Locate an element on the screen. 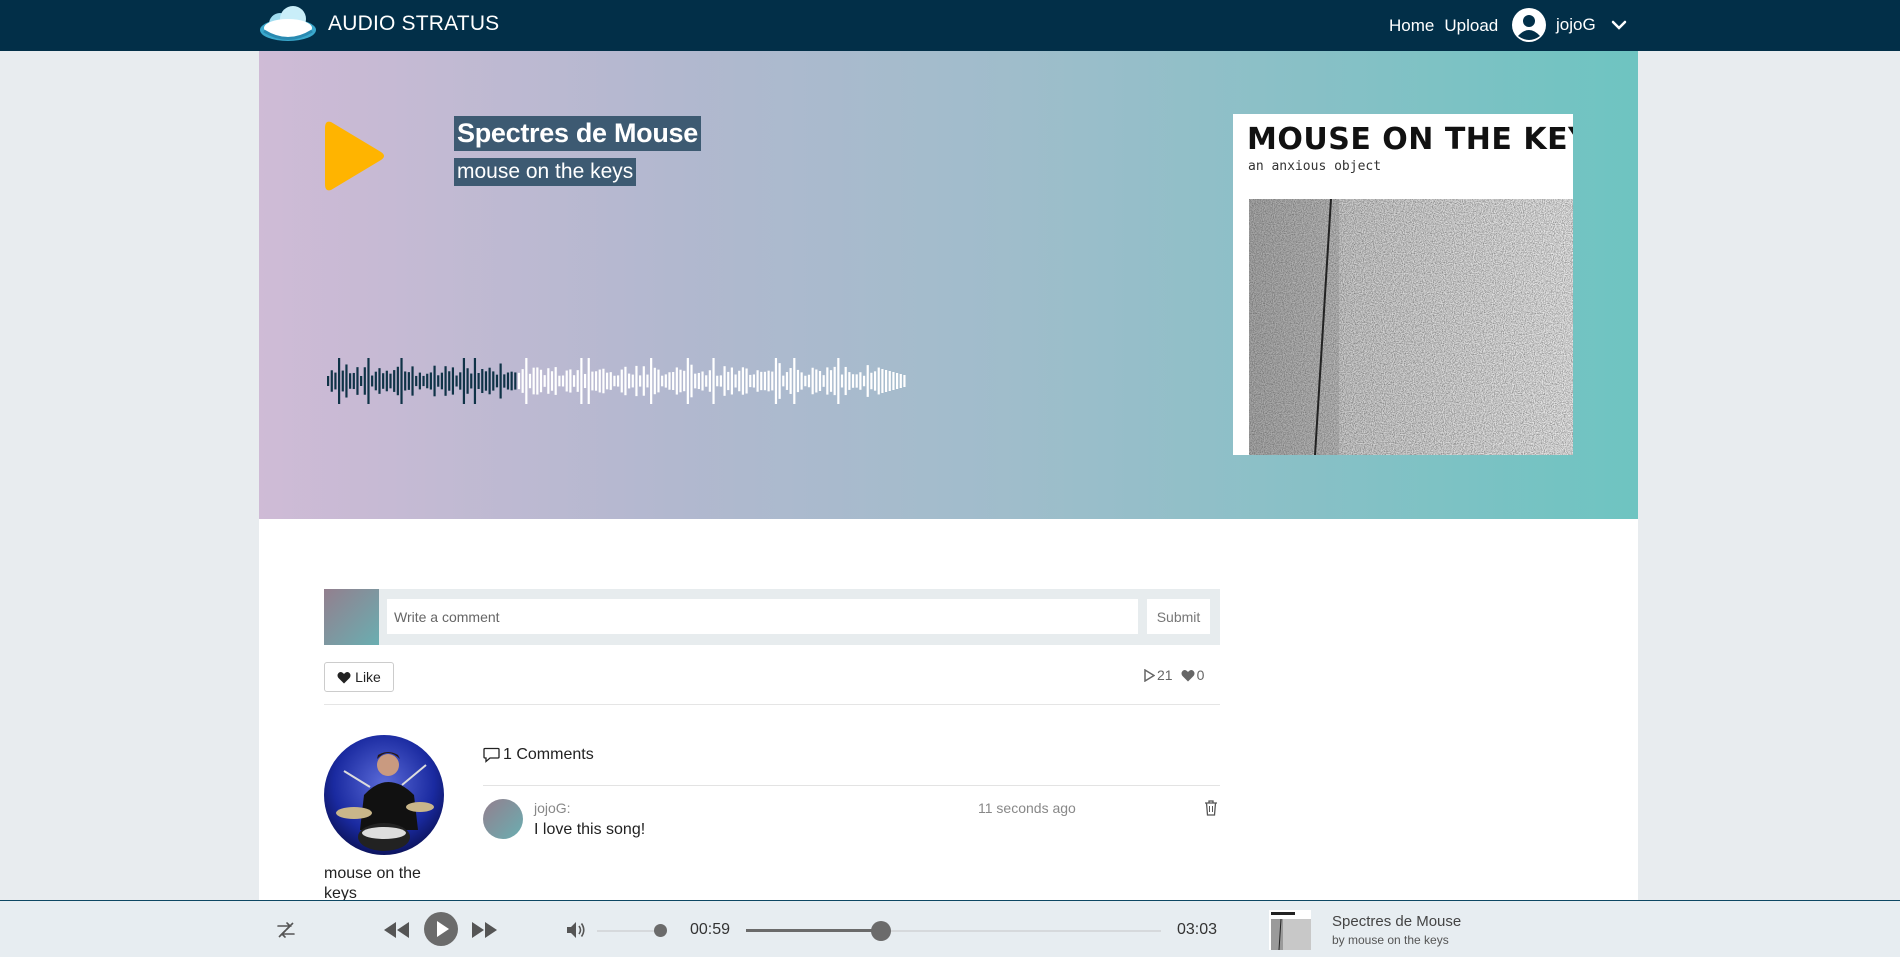 This screenshot has width=1900, height=957. play-icon is located at coordinates (355, 156).